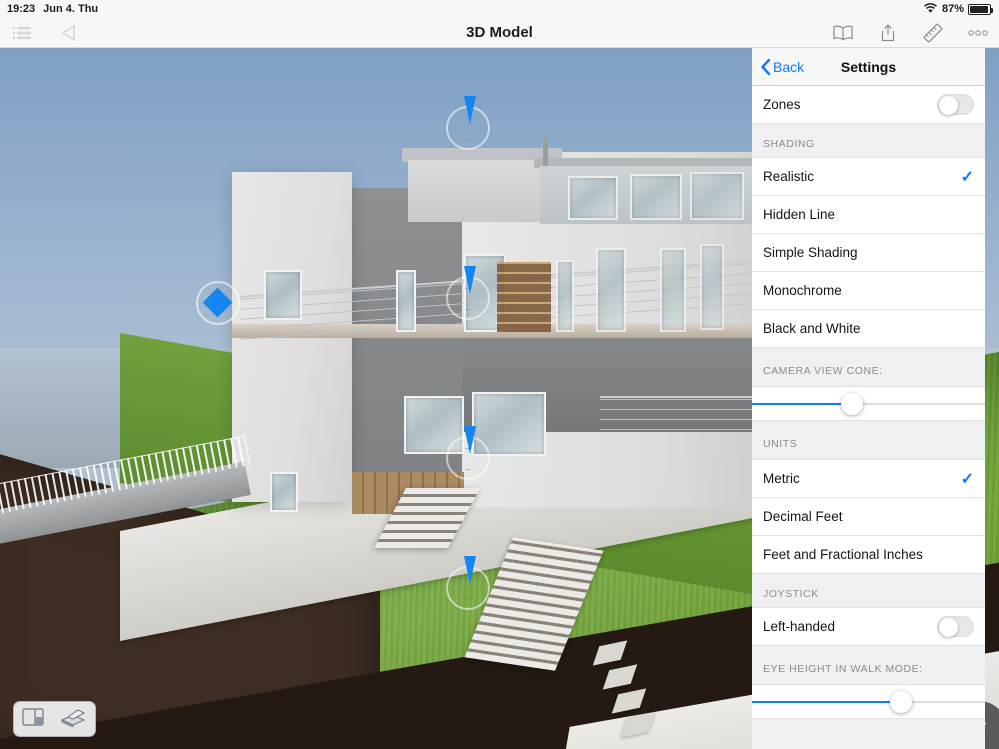 Image resolution: width=999 pixels, height=749 pixels. I want to click on units-option-metric: Metric ✓, so click(868, 479).